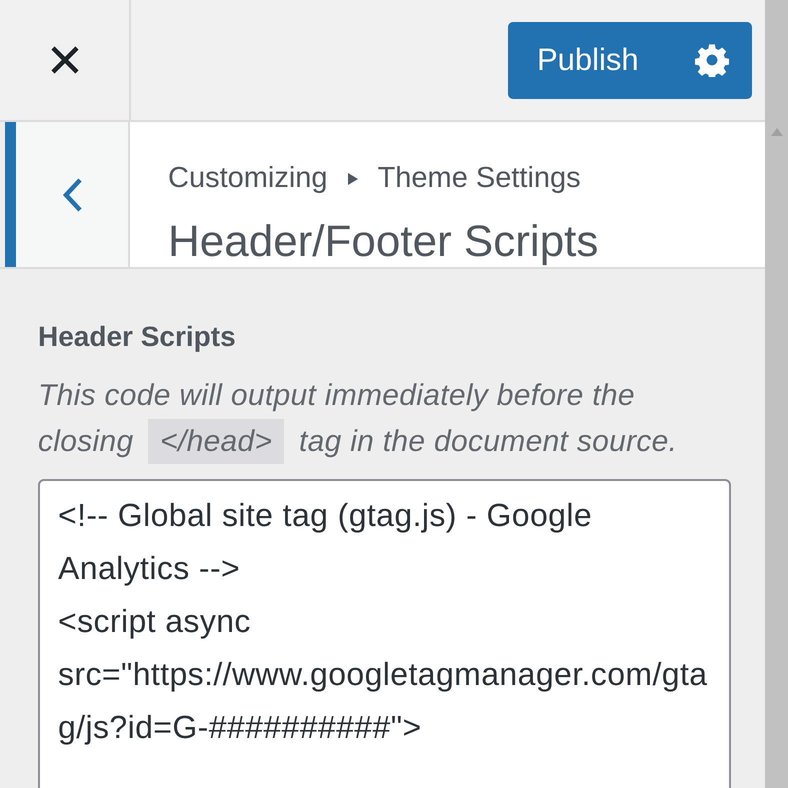  I want to click on back-button, so click(73, 194).